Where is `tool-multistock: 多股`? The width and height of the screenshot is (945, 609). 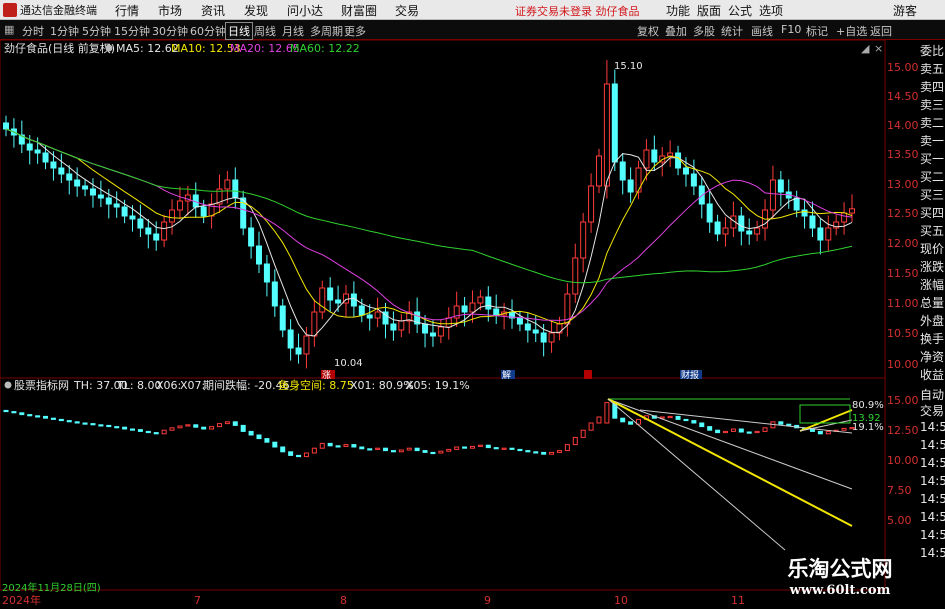
tool-multistock: 多股 is located at coordinates (704, 31).